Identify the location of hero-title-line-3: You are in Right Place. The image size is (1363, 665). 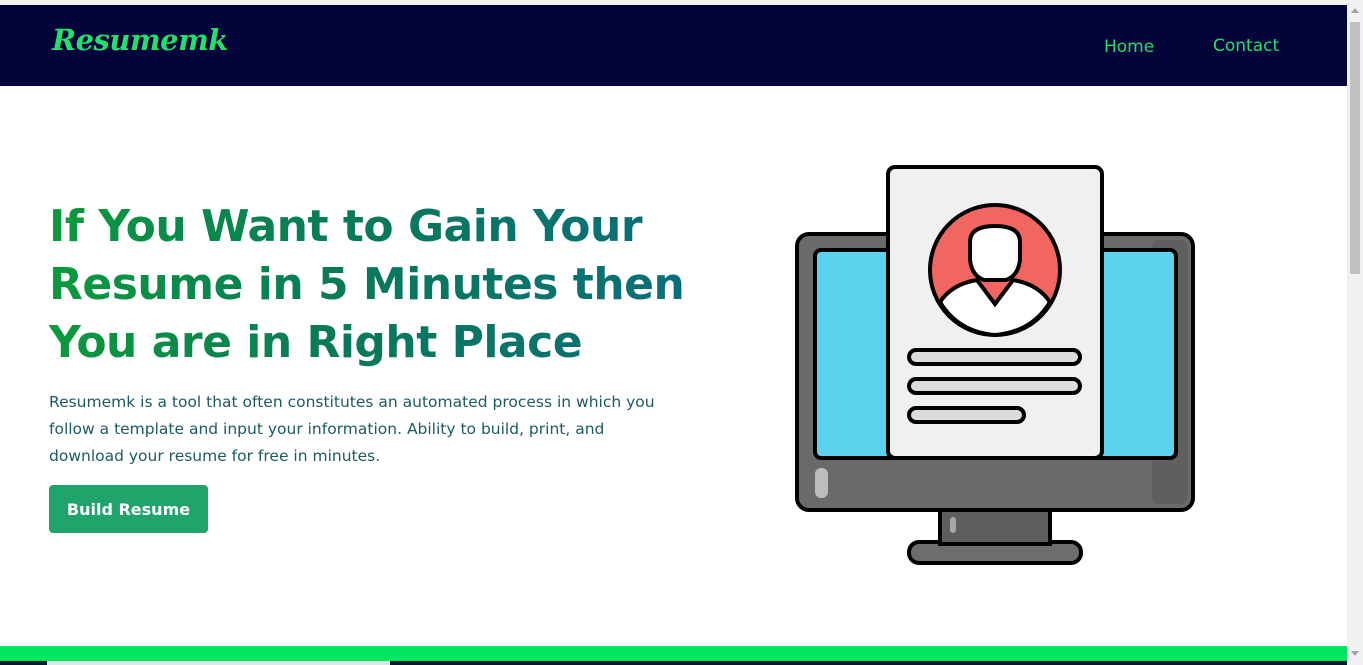
(316, 342).